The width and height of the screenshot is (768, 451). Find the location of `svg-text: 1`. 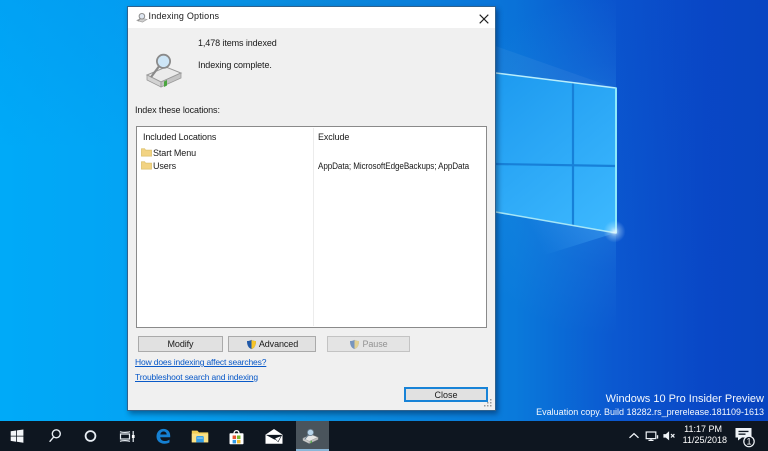

svg-text: 1 is located at coordinates (748, 442).